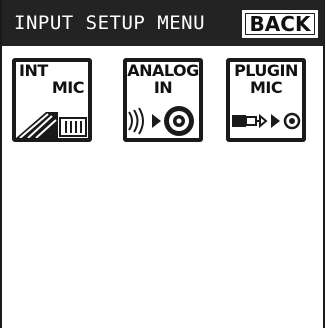 The height and width of the screenshot is (328, 326). What do you see at coordinates (68, 87) in the screenshot?
I see `int-mic-label-line2: MIC` at bounding box center [68, 87].